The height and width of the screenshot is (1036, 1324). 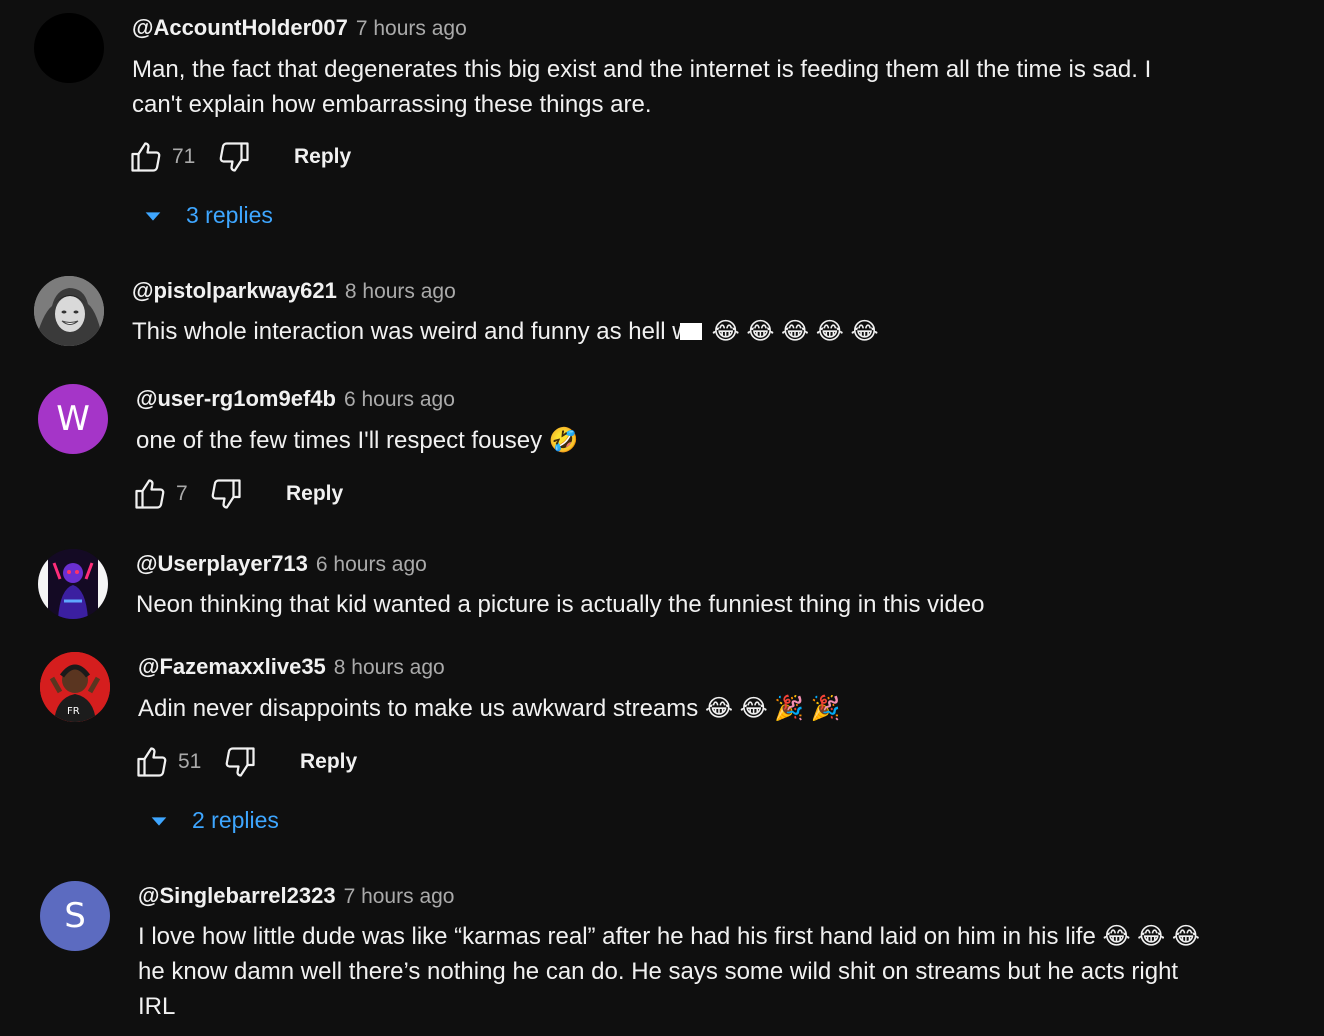 I want to click on comment-text-body: one of the few times I'll respect fousey, so click(x=339, y=440).